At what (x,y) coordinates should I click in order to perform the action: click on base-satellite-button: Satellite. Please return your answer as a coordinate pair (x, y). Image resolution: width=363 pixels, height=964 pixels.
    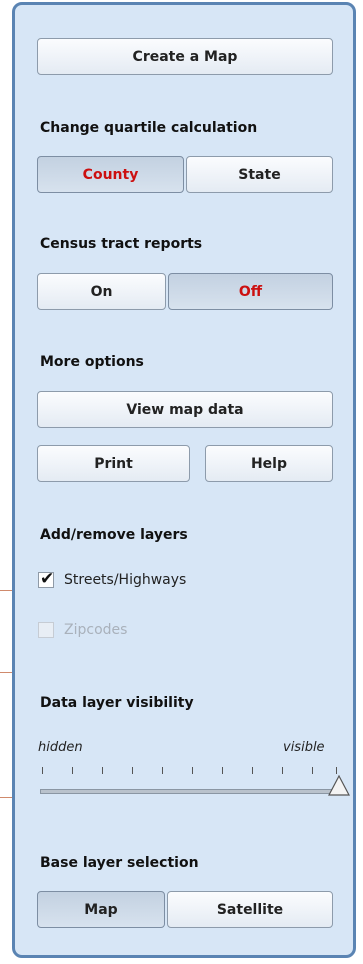
    Looking at the image, I should click on (250, 909).